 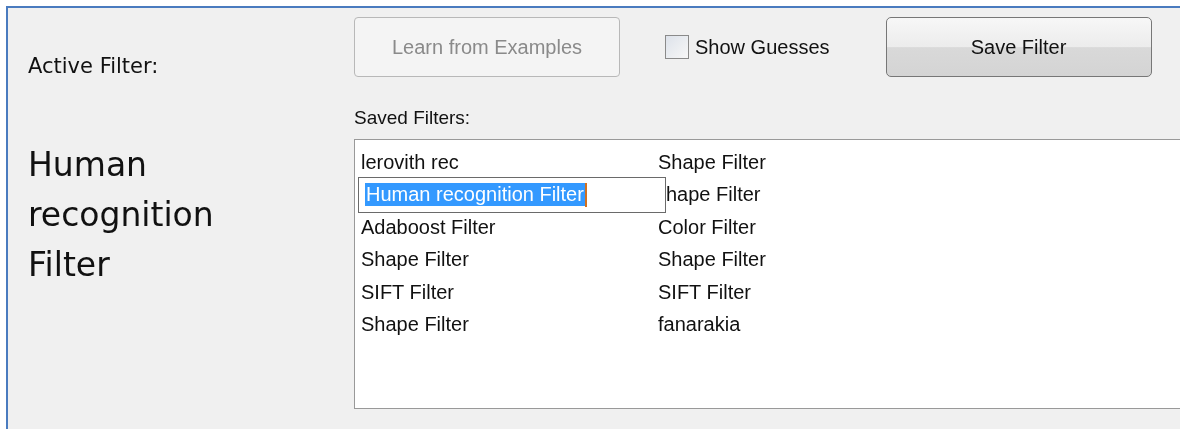 What do you see at coordinates (94, 66) in the screenshot?
I see `active-filter-label: Active Filter:` at bounding box center [94, 66].